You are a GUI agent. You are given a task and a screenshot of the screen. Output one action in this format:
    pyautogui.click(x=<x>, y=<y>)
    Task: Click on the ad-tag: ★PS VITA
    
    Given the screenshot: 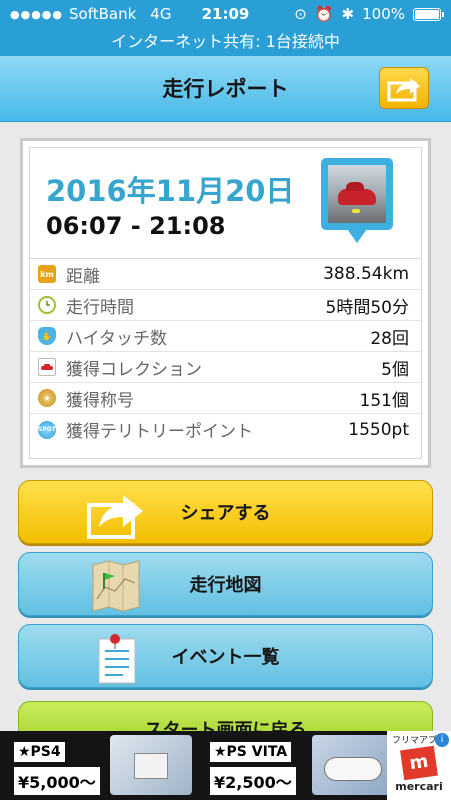 What is the action you would take?
    pyautogui.click(x=251, y=752)
    